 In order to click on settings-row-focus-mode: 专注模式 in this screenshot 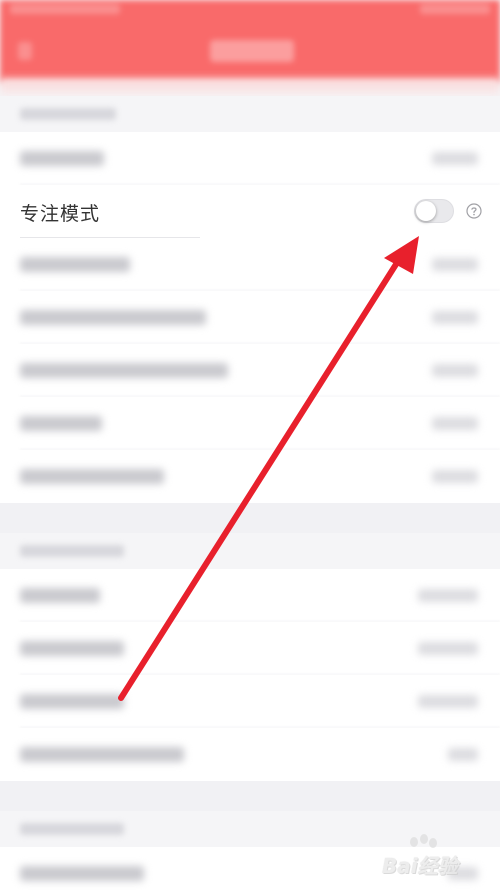, I will do `click(250, 211)`.